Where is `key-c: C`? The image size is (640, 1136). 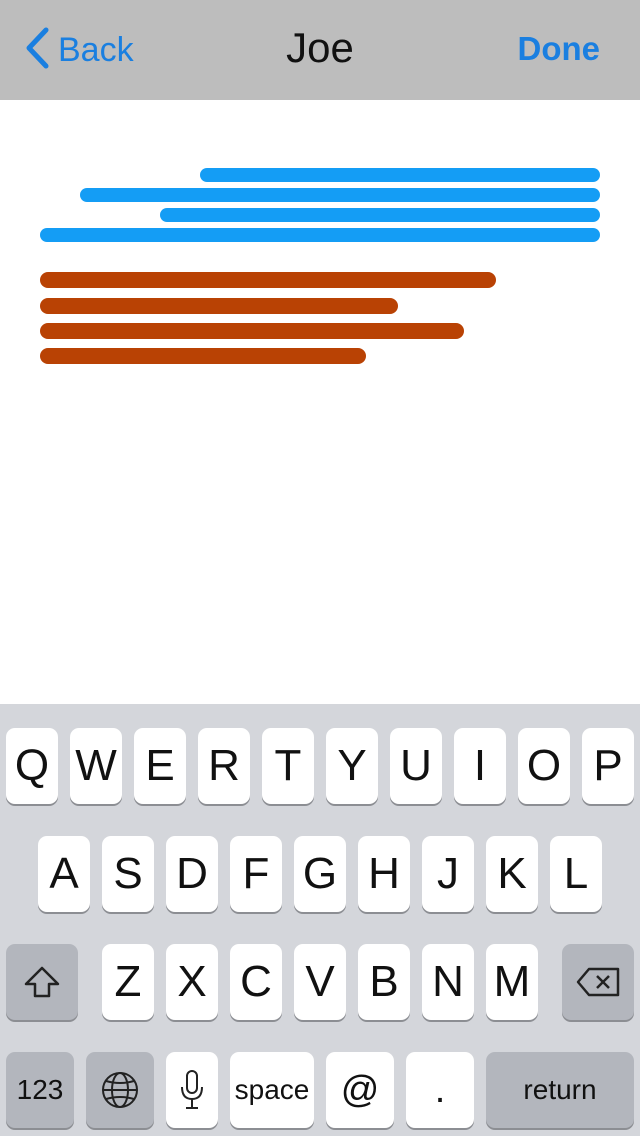
key-c: C is located at coordinates (256, 982).